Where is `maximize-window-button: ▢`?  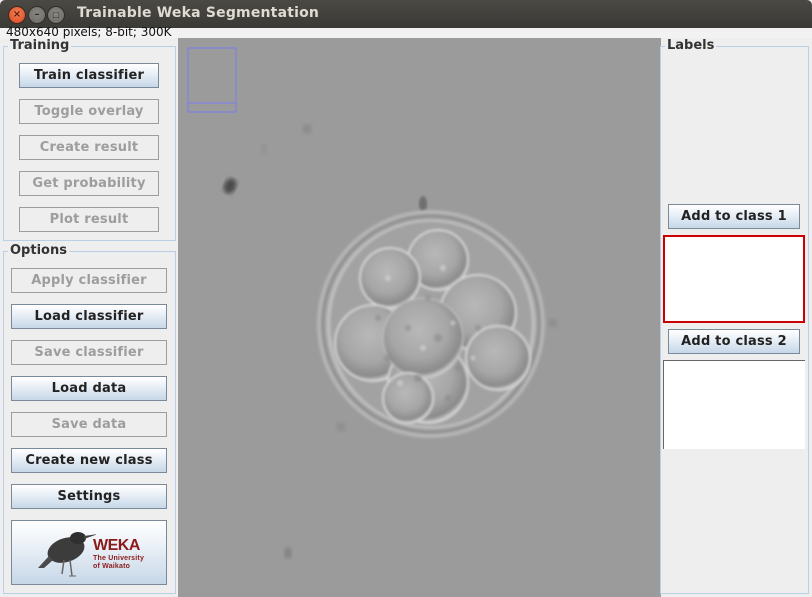
maximize-window-button: ▢ is located at coordinates (56, 15).